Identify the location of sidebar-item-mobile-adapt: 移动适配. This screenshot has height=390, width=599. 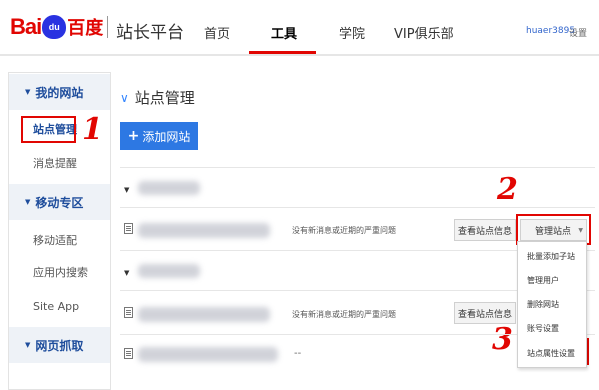
(59, 240).